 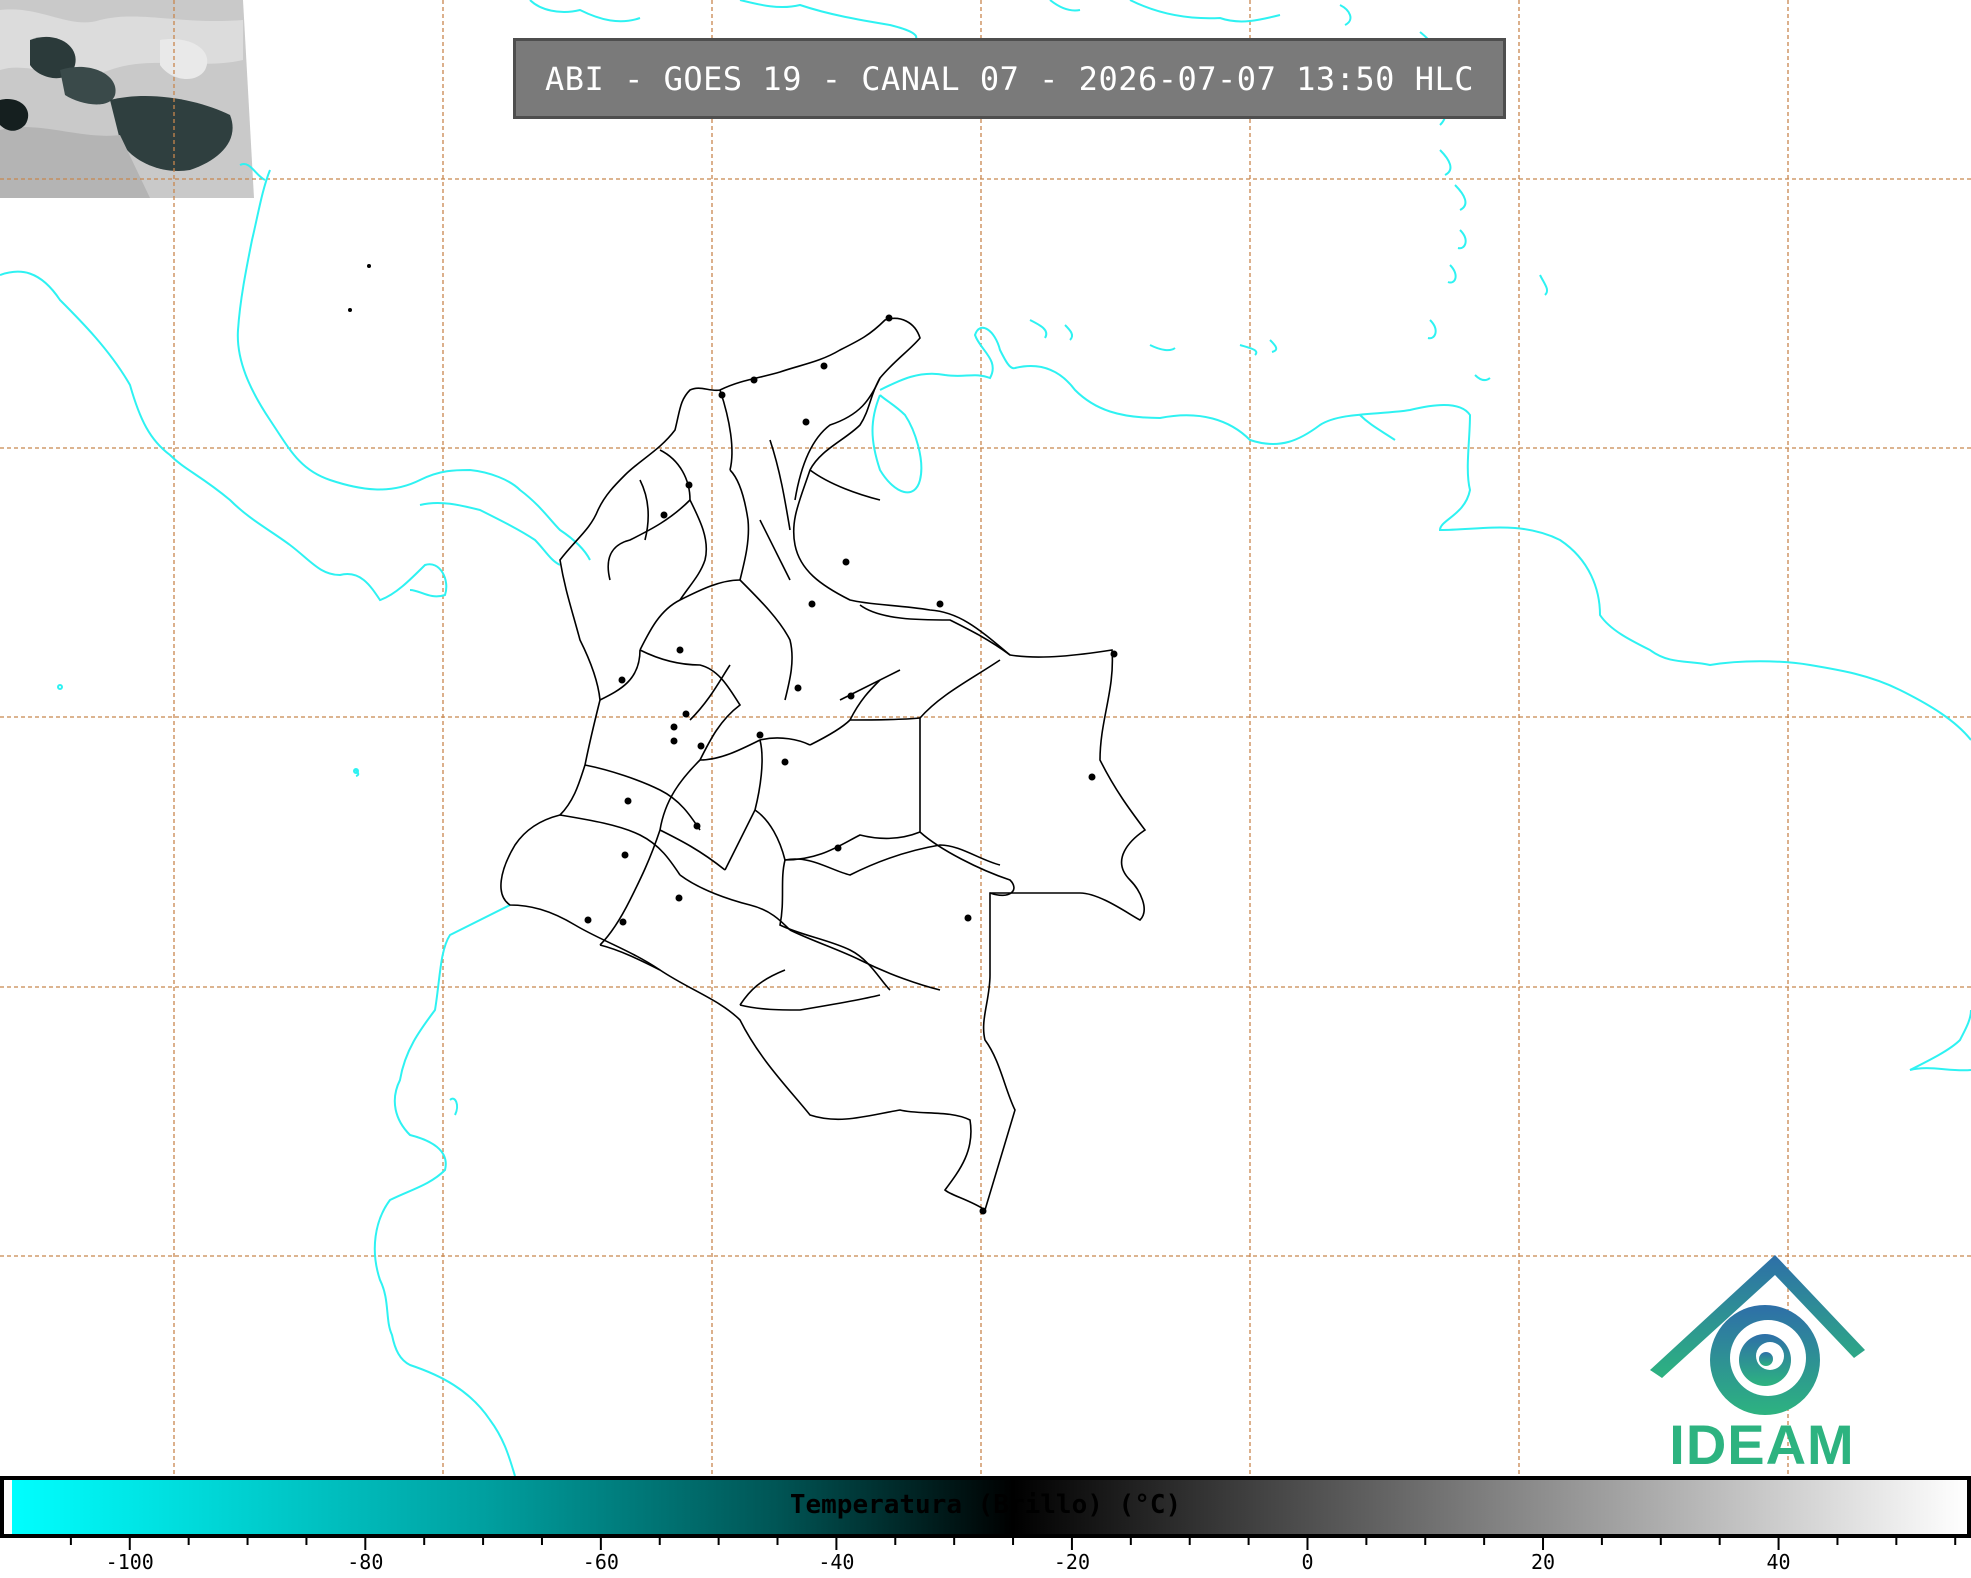 I want to click on colorbar-tick-label: -60, so click(x=600, y=1562).